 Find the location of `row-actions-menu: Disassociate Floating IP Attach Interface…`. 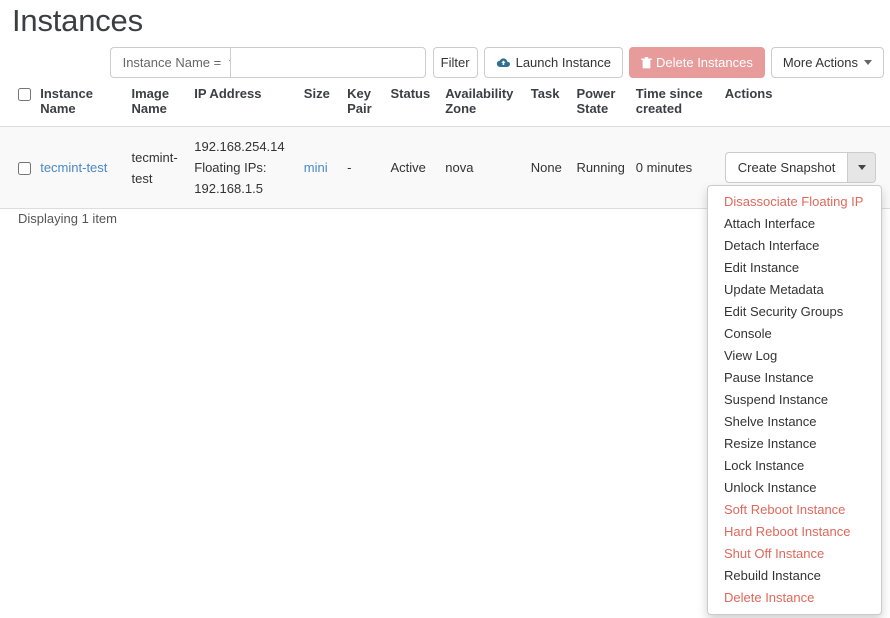

row-actions-menu: Disassociate Floating IP Attach Interface… is located at coordinates (794, 400).